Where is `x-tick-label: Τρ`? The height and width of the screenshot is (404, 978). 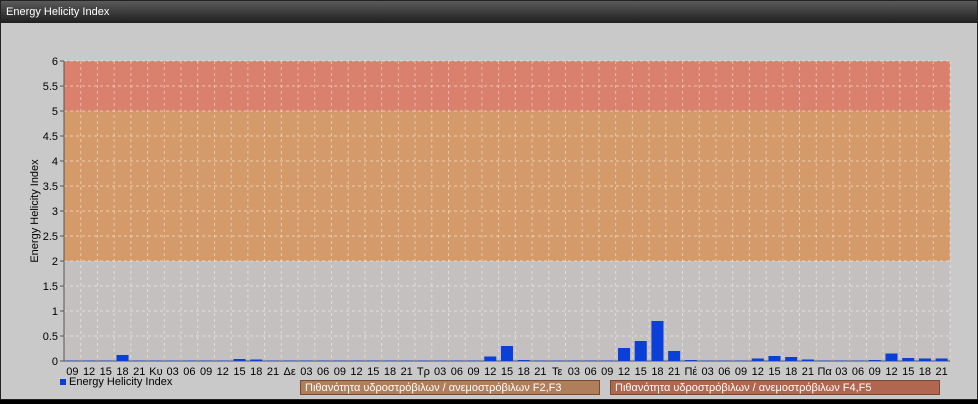
x-tick-label: Τρ is located at coordinates (423, 372).